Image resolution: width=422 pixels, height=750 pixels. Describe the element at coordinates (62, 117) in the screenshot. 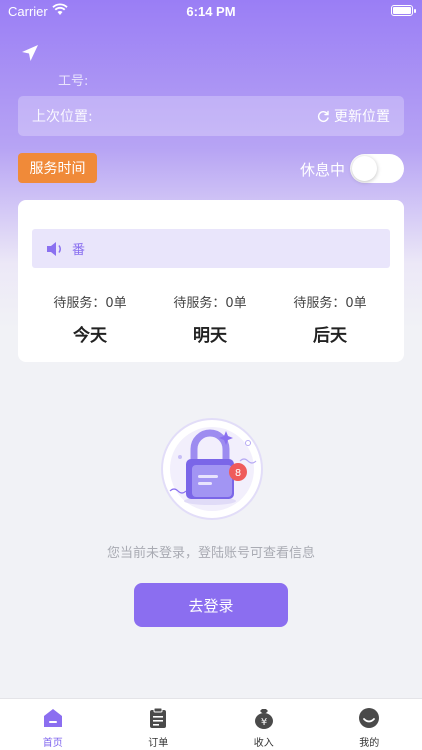

I see `last-location-label: 上次位置:` at that location.